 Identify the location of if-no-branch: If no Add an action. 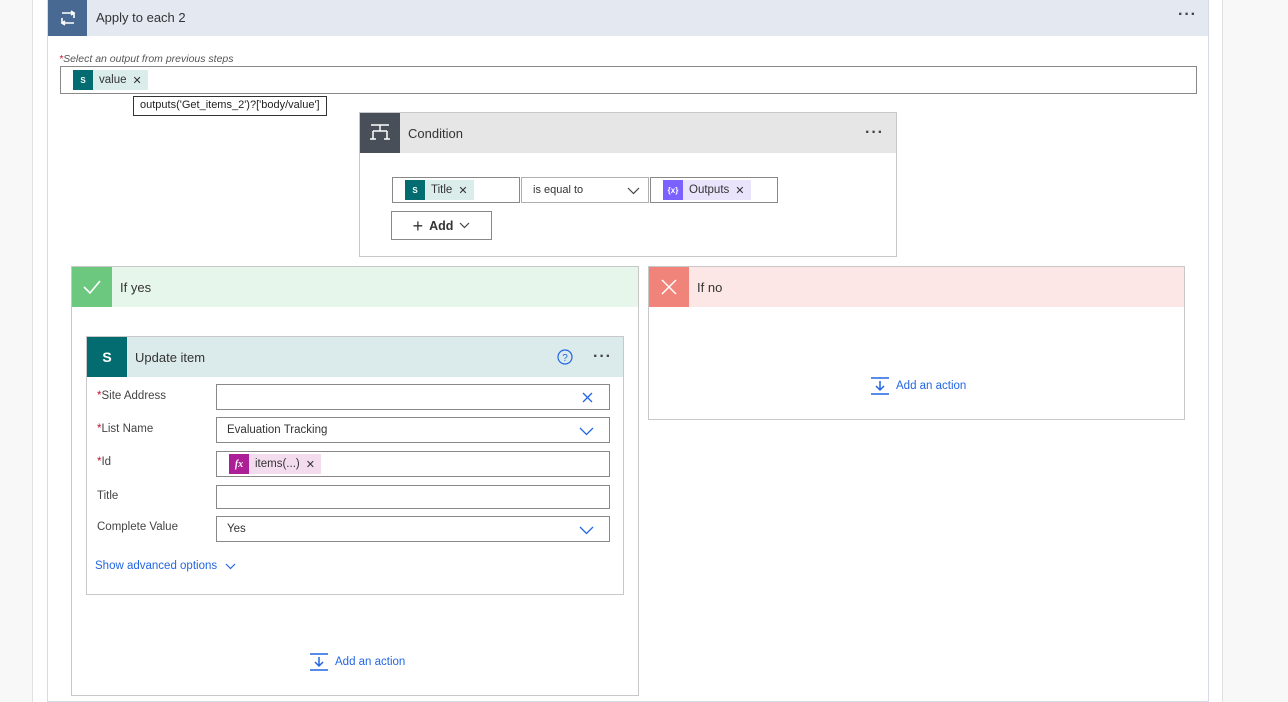
(916, 343).